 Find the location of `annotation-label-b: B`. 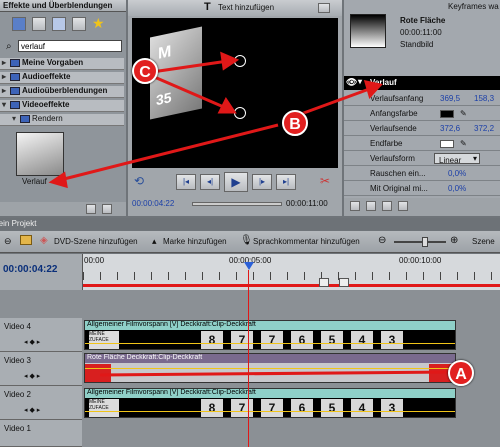

annotation-label-b: B is located at coordinates (295, 123).